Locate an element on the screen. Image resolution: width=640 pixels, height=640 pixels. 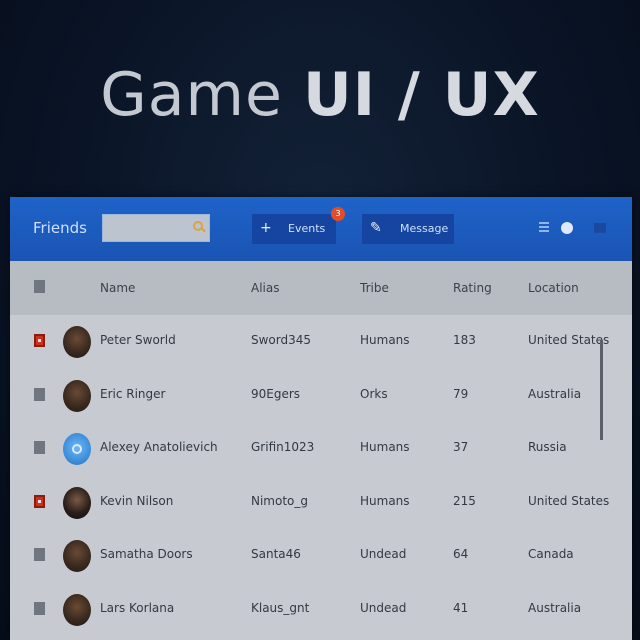
hero-title-light: Game is located at coordinates (201, 95).